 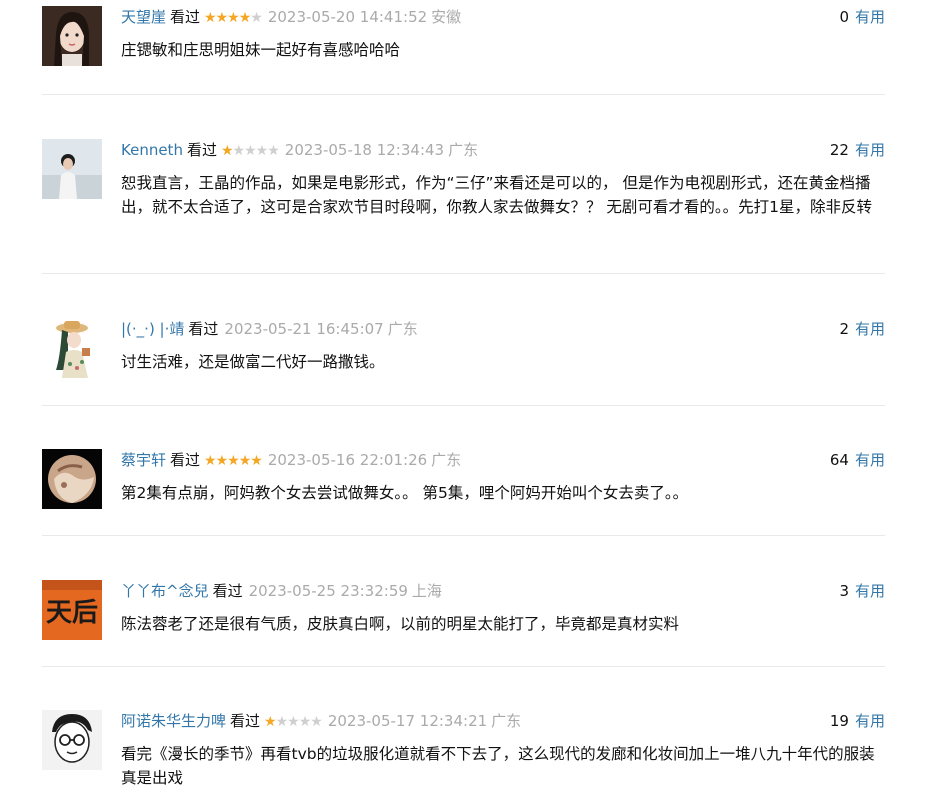 I want to click on username-link: 阿诺朱华生力啤, so click(x=173, y=721).